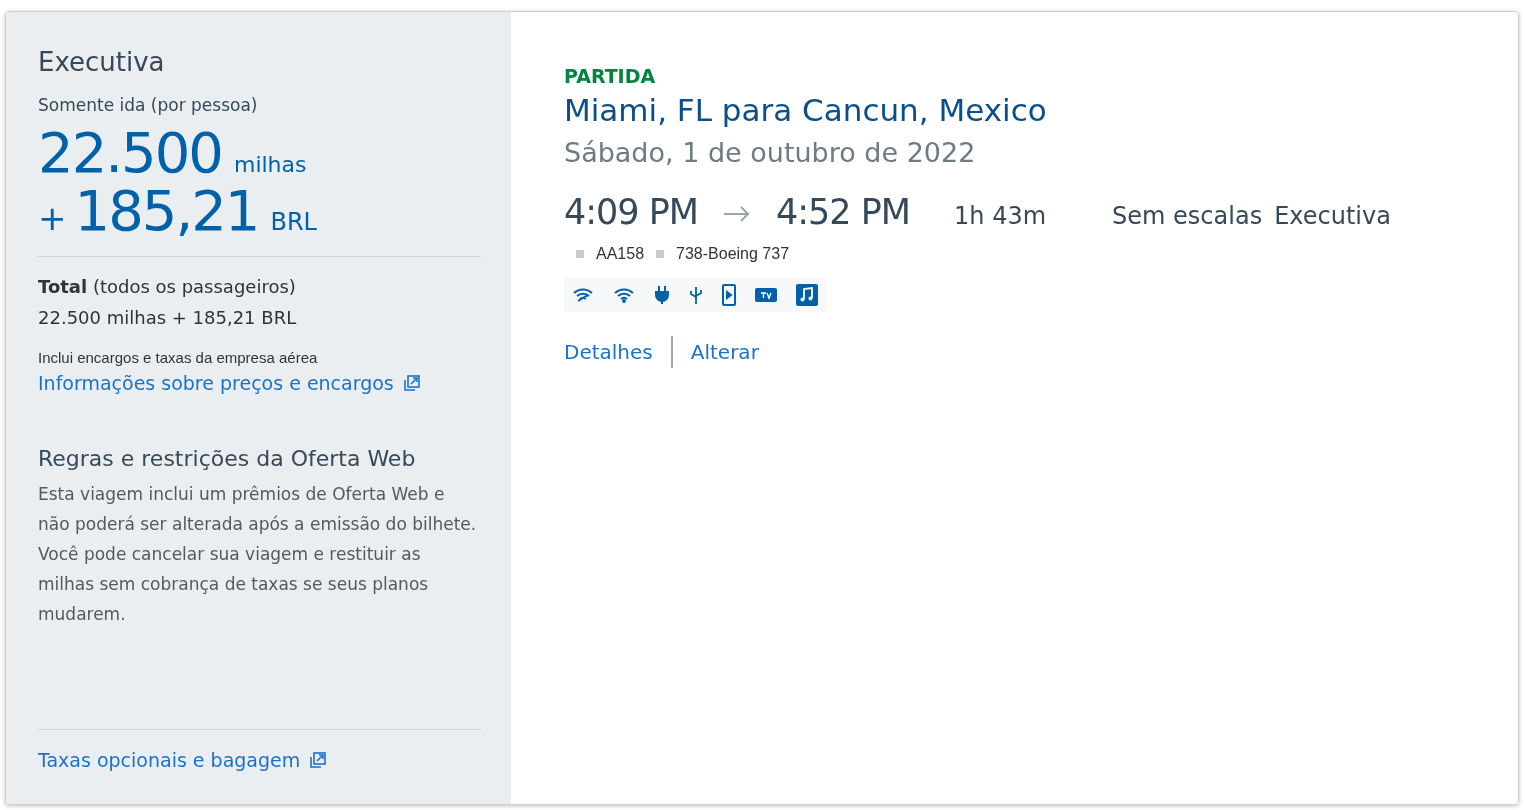  Describe the element at coordinates (259, 383) in the screenshot. I see `pricing-link: Informações sobre preços e encargos` at that location.